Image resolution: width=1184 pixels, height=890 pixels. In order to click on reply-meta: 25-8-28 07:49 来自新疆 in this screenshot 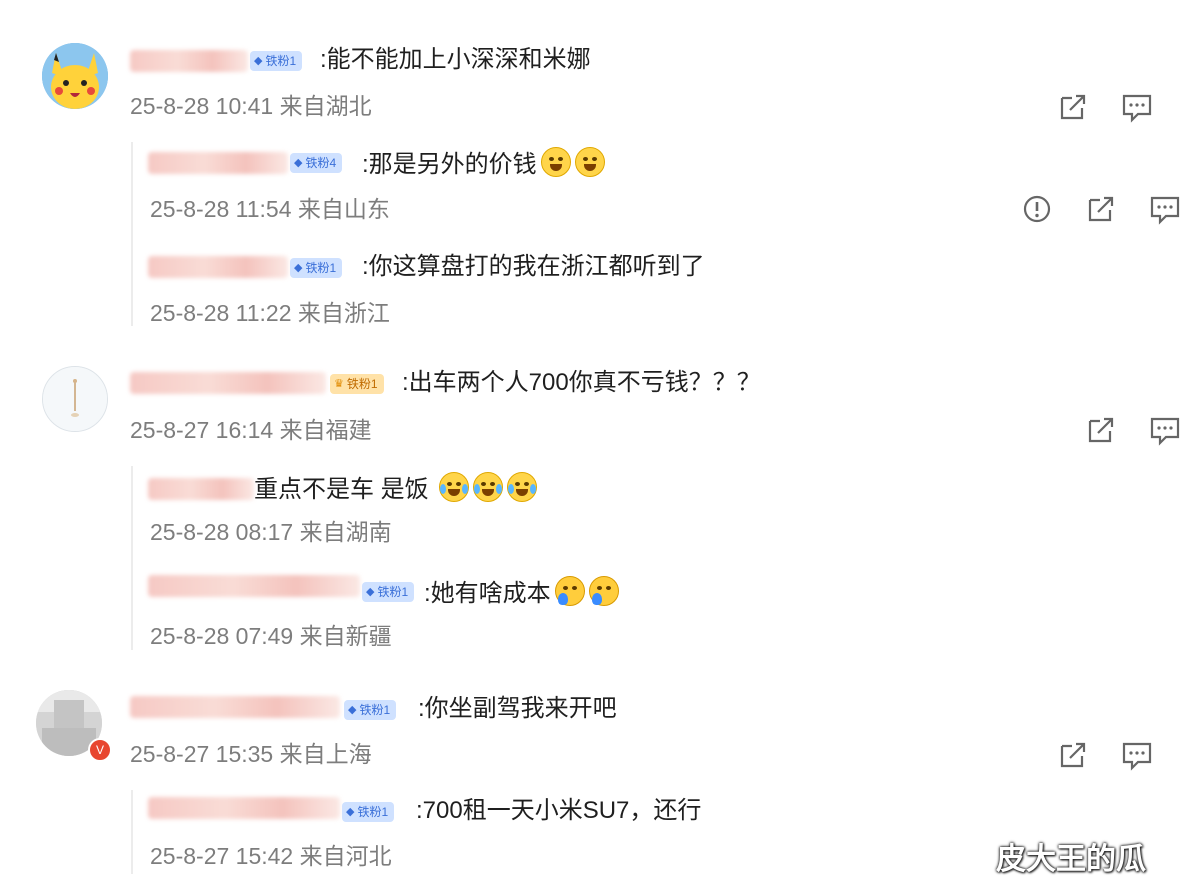, I will do `click(271, 636)`.